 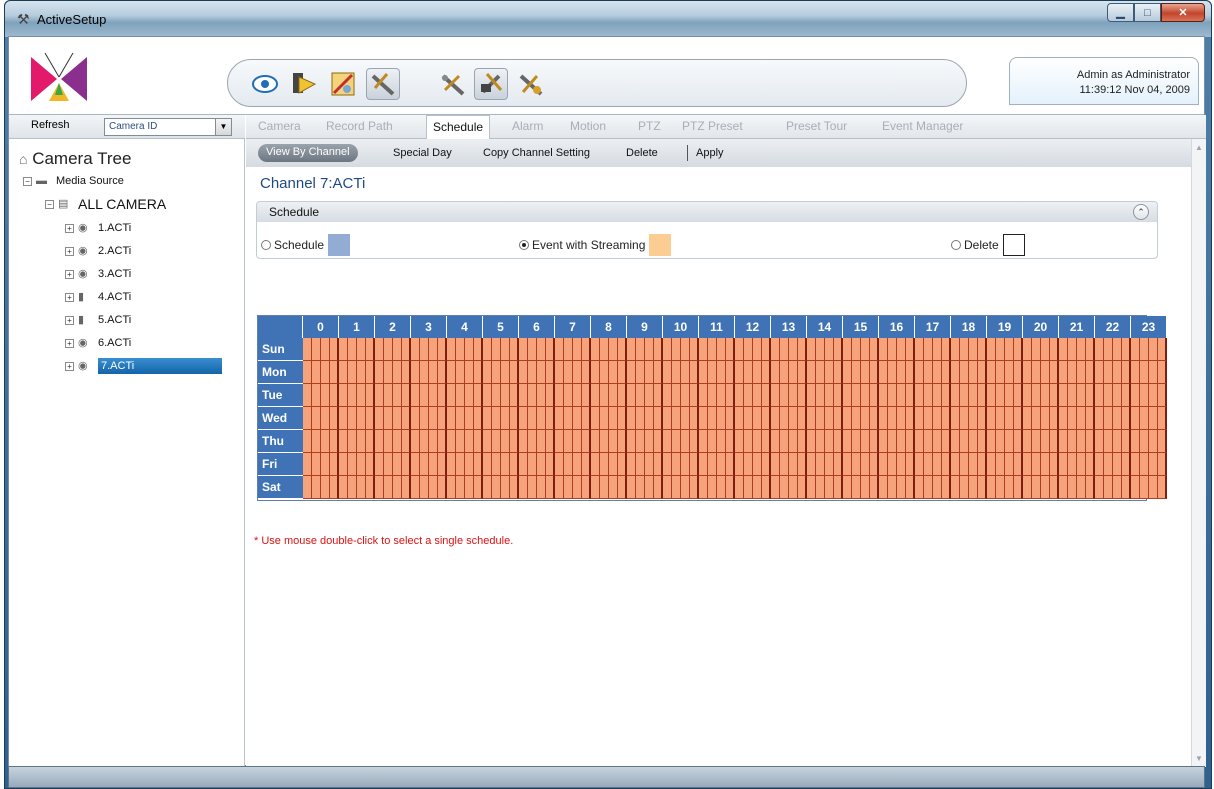 I want to click on close-button: ✕, so click(x=1183, y=12).